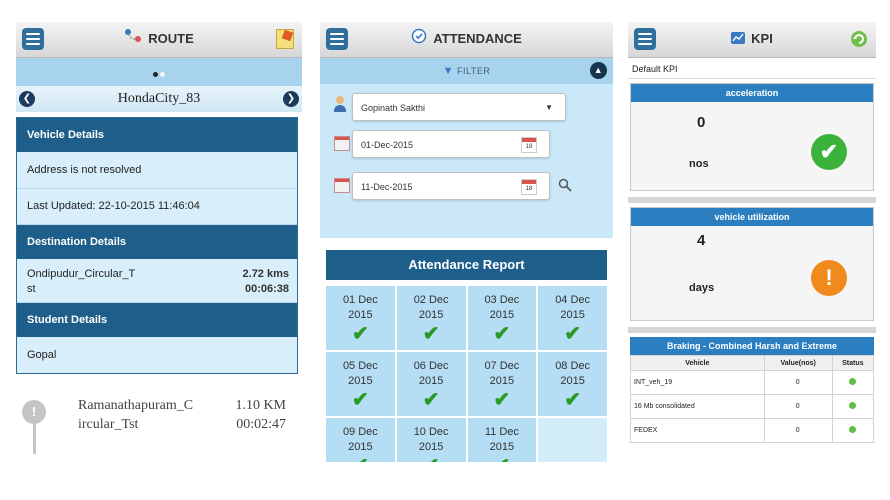  Describe the element at coordinates (448, 71) in the screenshot. I see `filter-icon: ▼` at that location.